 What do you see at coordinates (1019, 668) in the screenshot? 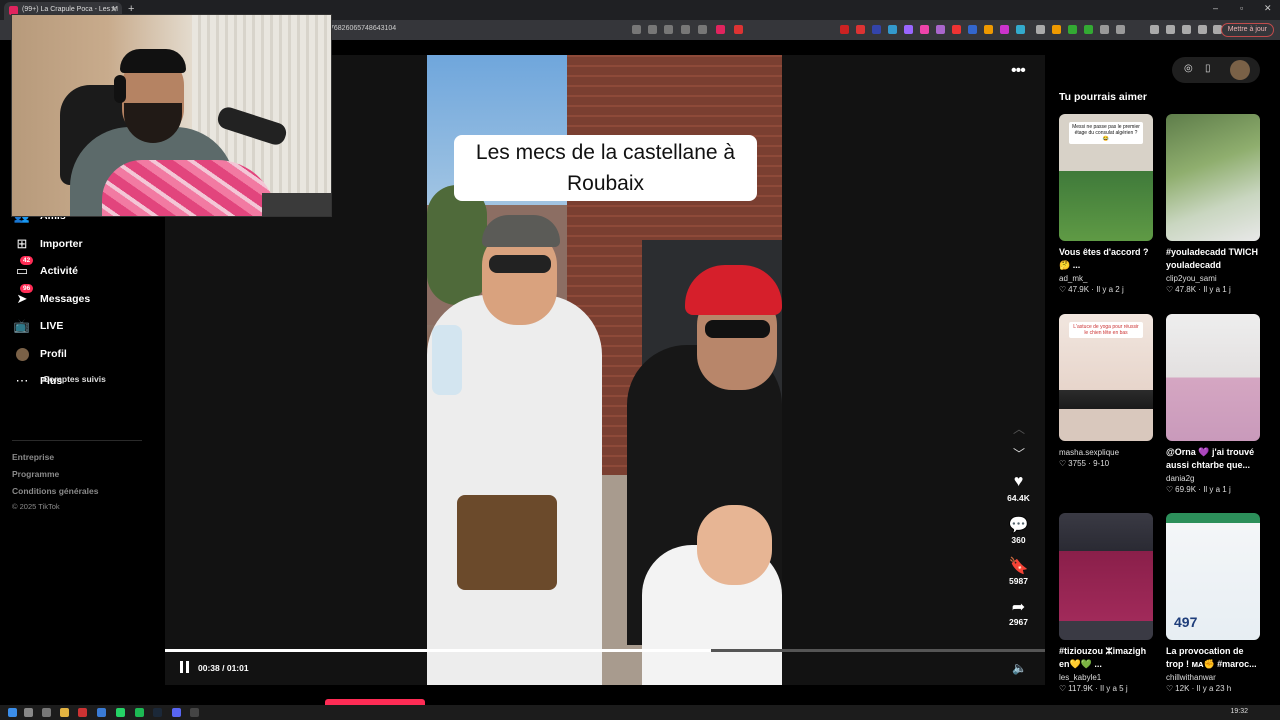
I see `volume-icon: 🔈` at bounding box center [1019, 668].